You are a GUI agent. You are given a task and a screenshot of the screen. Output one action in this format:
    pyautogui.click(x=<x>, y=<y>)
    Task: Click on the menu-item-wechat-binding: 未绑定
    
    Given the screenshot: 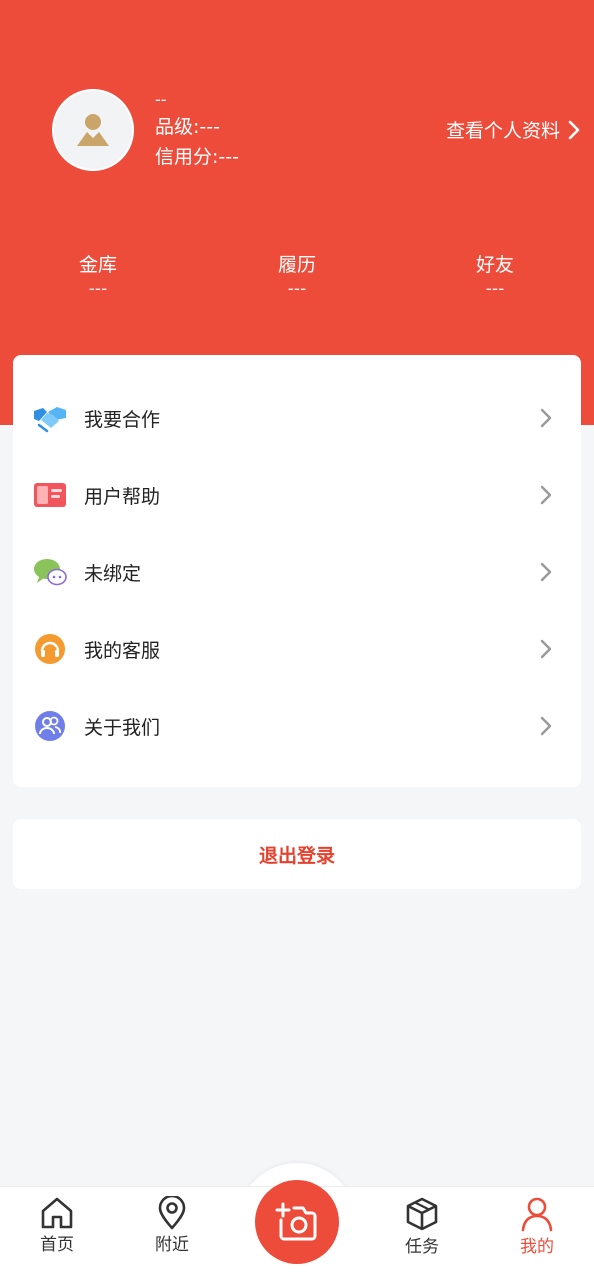 What is the action you would take?
    pyautogui.click(x=297, y=572)
    